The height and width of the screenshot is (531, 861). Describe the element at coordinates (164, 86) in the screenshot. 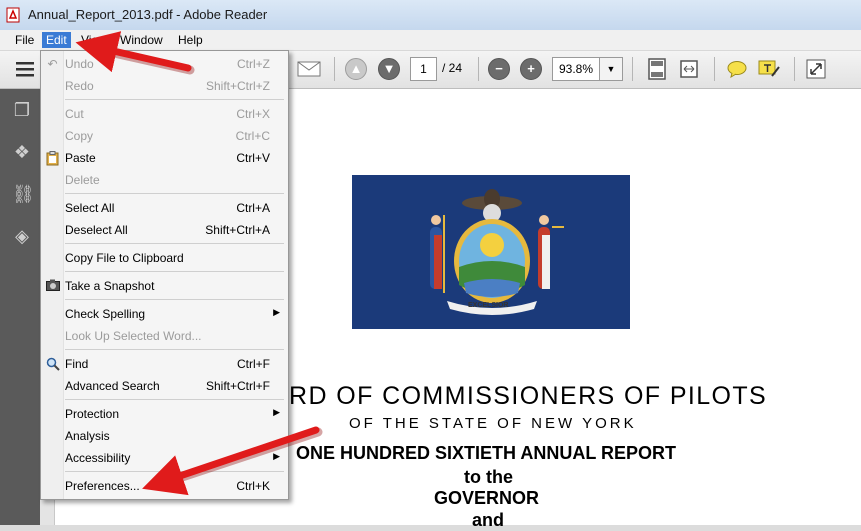

I see `menu-item-redo: Redo Shift+Ctrl+Z` at that location.